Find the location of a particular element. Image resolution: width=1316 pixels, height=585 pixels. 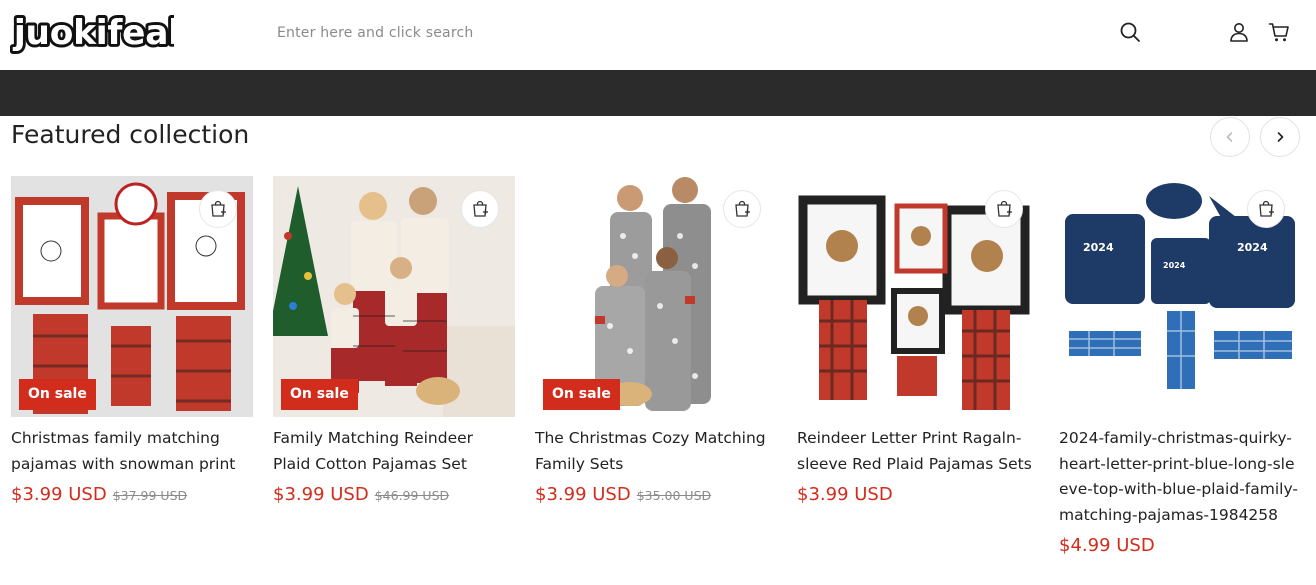

compare-price: $46.99 USD is located at coordinates (412, 495).